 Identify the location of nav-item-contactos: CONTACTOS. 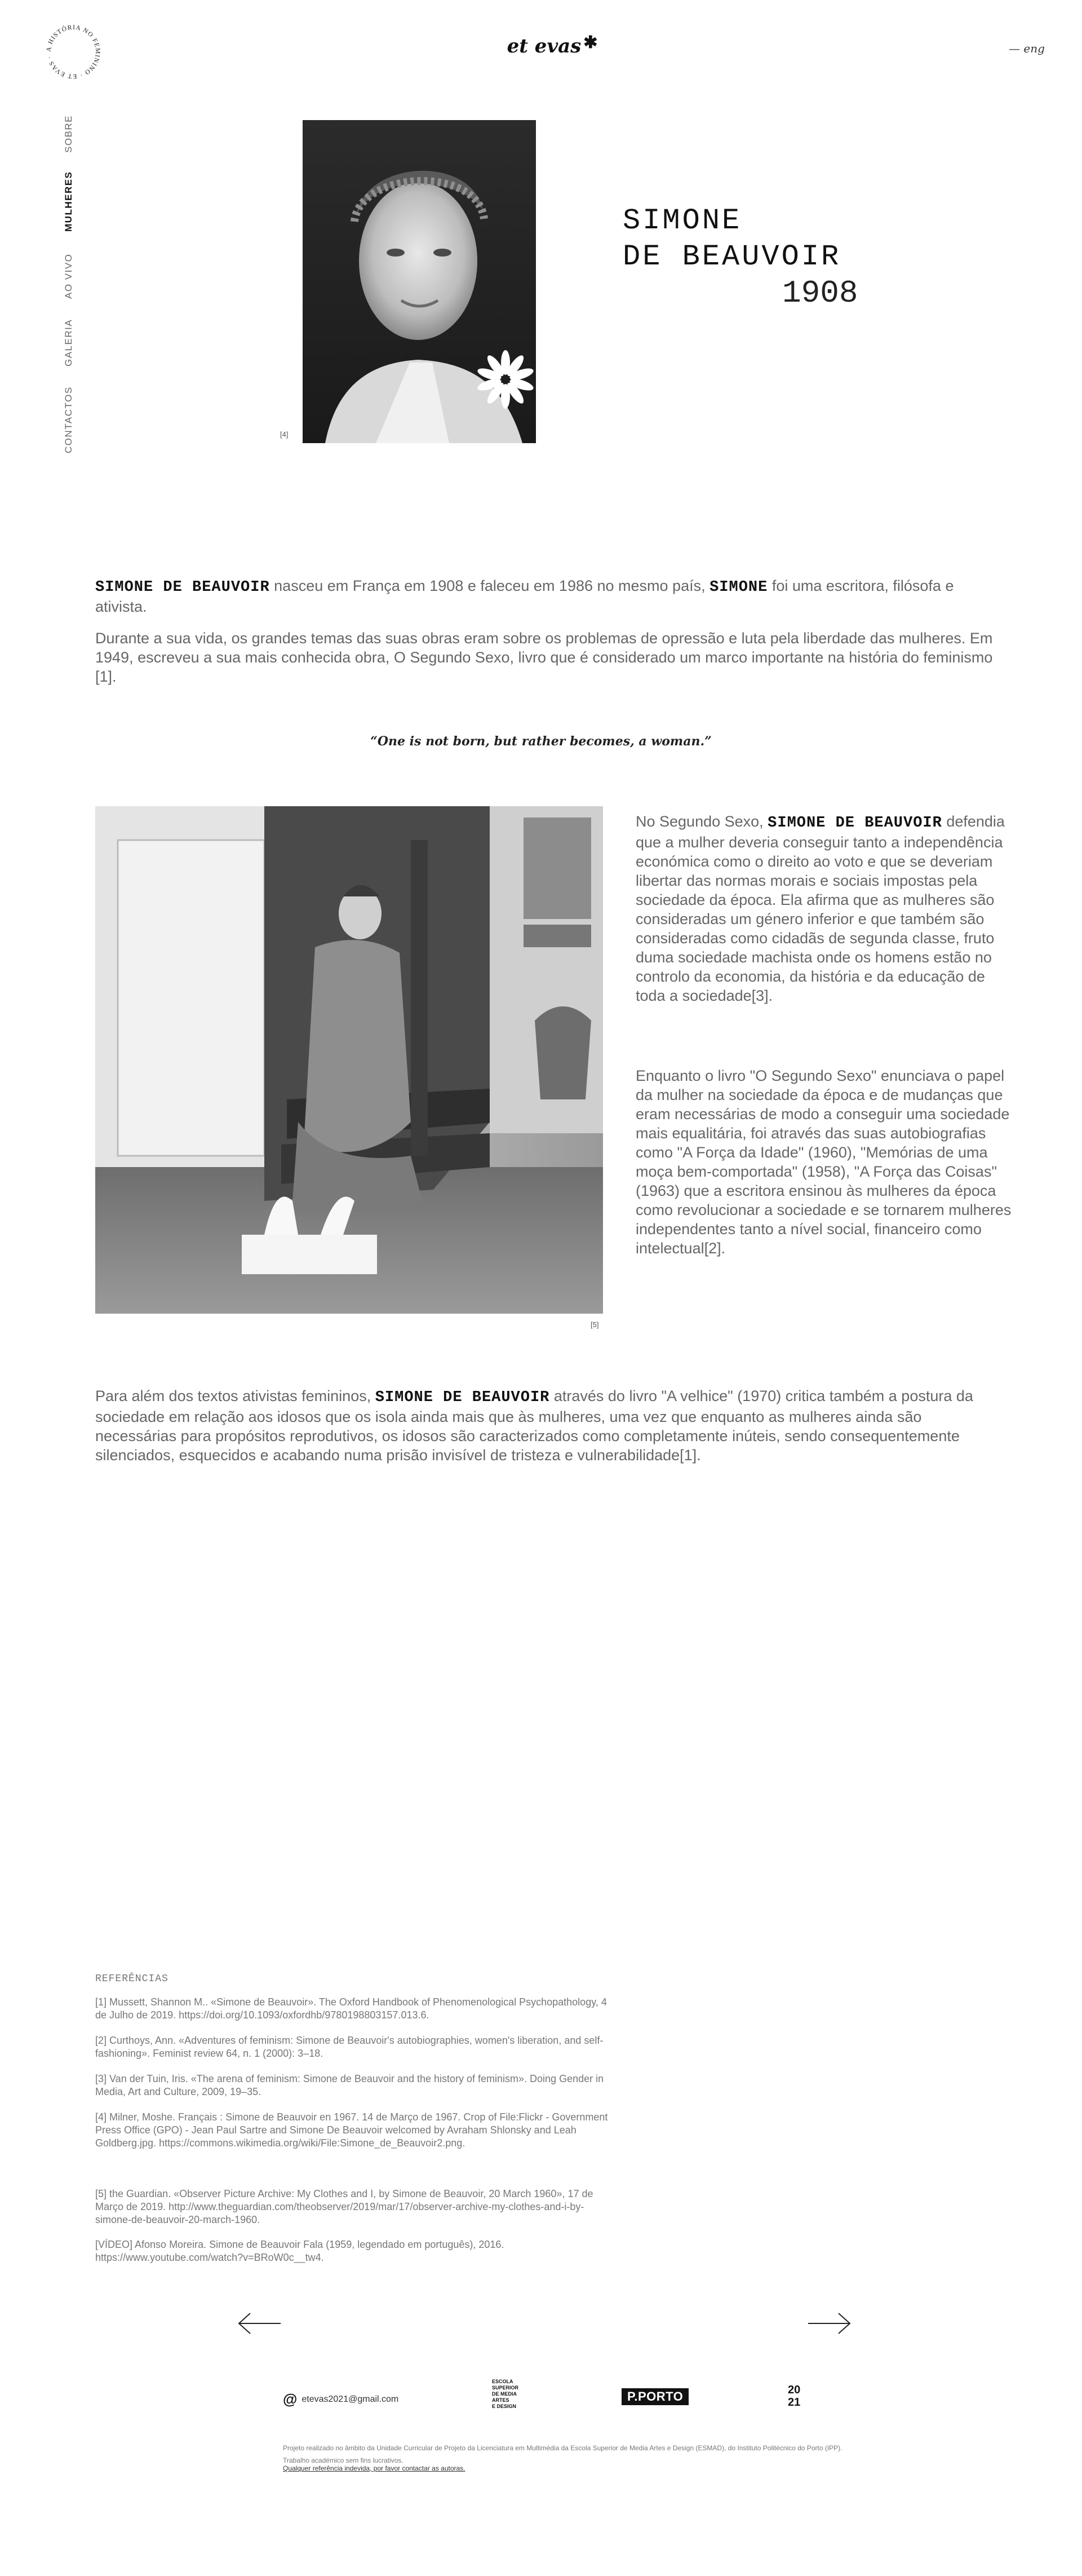
(72, 420).